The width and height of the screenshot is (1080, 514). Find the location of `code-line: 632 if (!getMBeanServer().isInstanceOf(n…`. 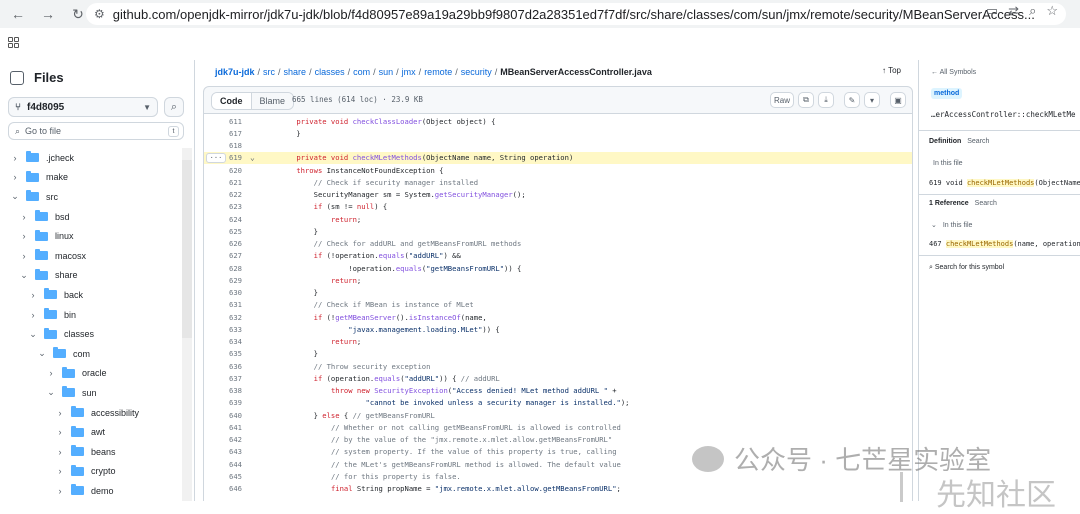

code-line: 632 if (!getMBeanServer().isInstanceOf(n… is located at coordinates (558, 317).